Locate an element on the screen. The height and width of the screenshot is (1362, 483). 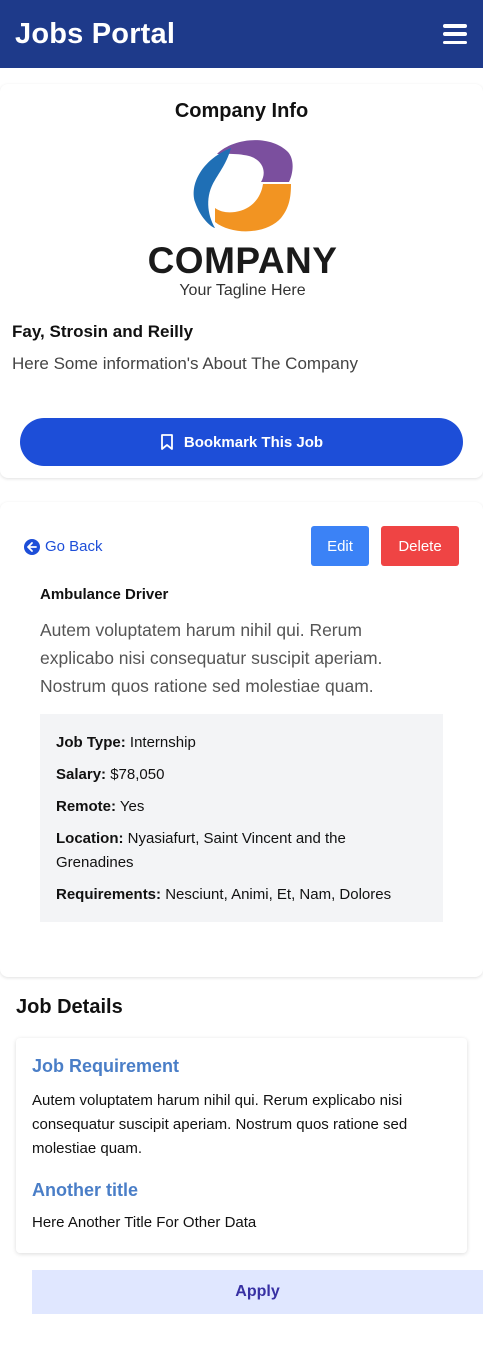
go-back-link: Go Back is located at coordinates (63, 546).